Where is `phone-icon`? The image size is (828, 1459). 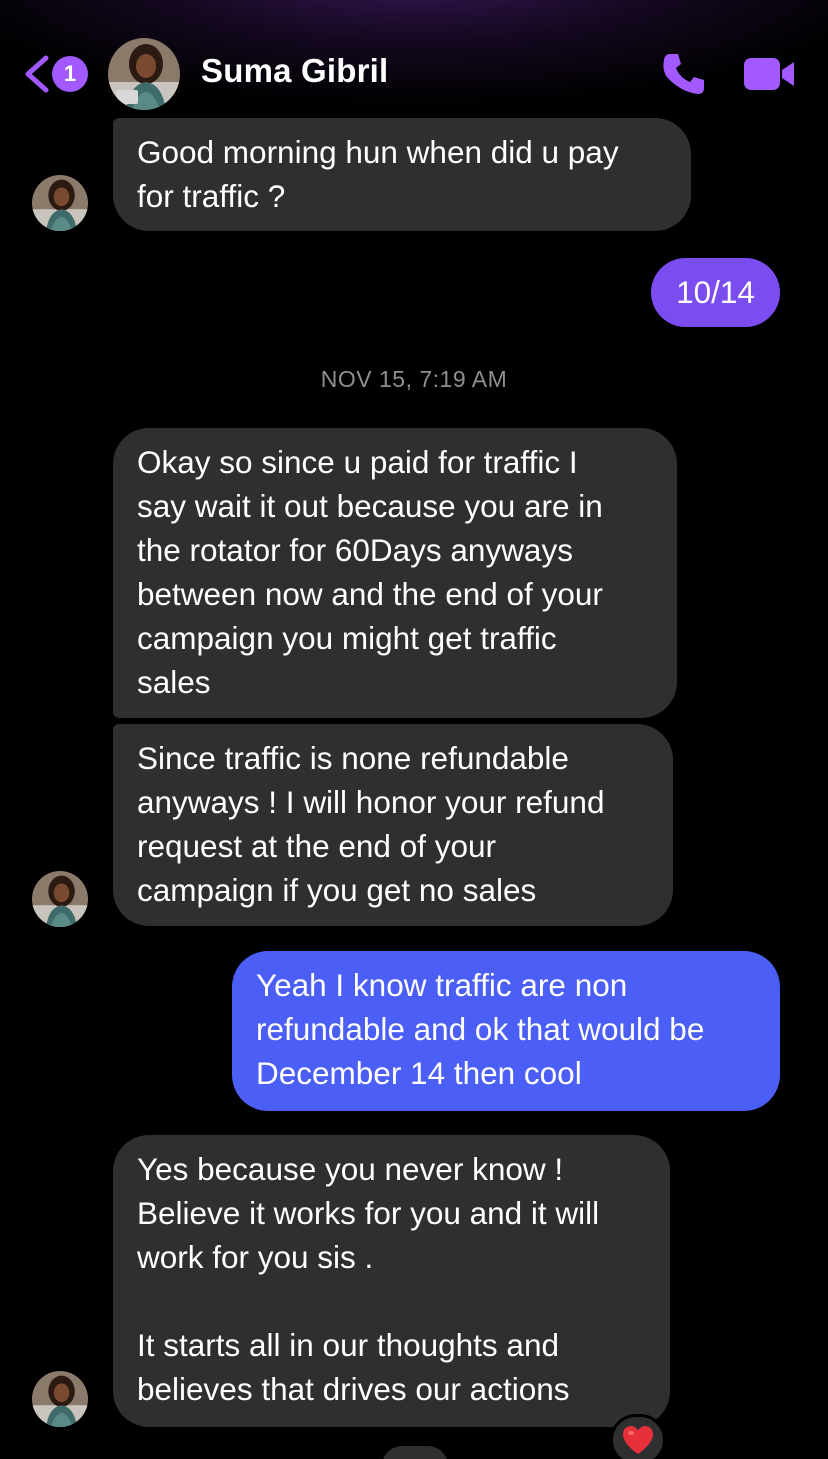 phone-icon is located at coordinates (683, 74).